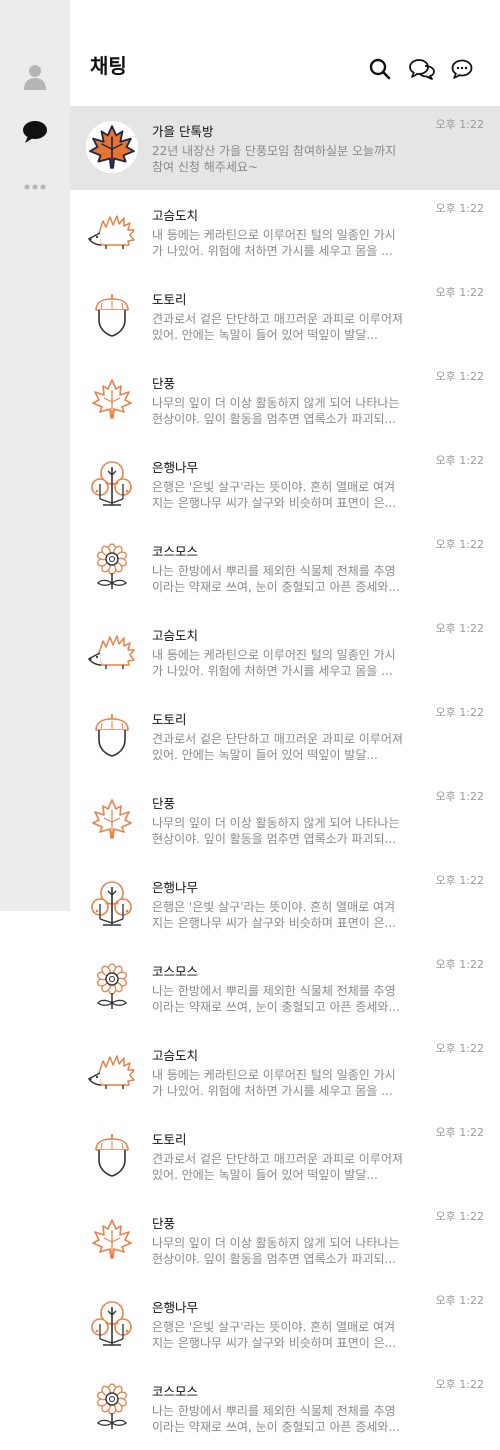  I want to click on chat-bubble-icon, so click(35, 132).